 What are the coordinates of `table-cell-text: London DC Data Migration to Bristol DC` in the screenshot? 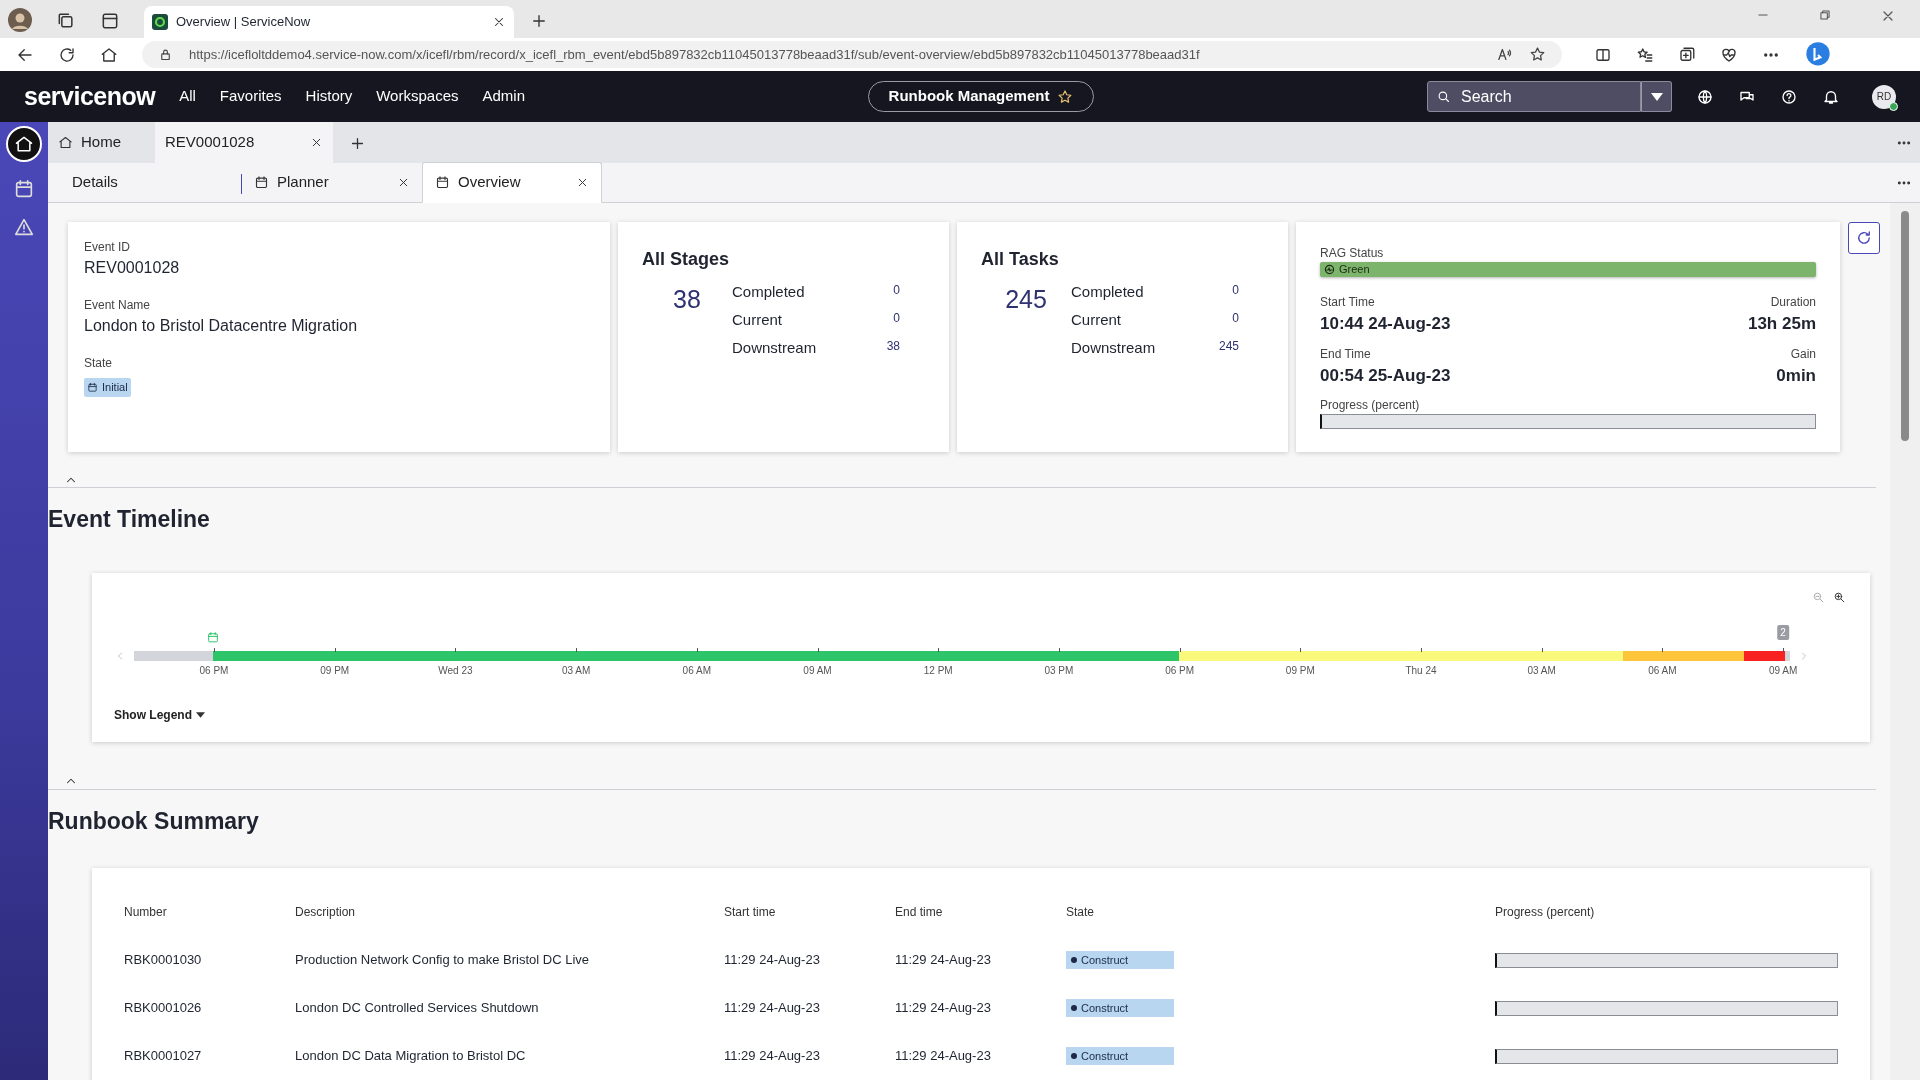 It's located at (410, 1056).